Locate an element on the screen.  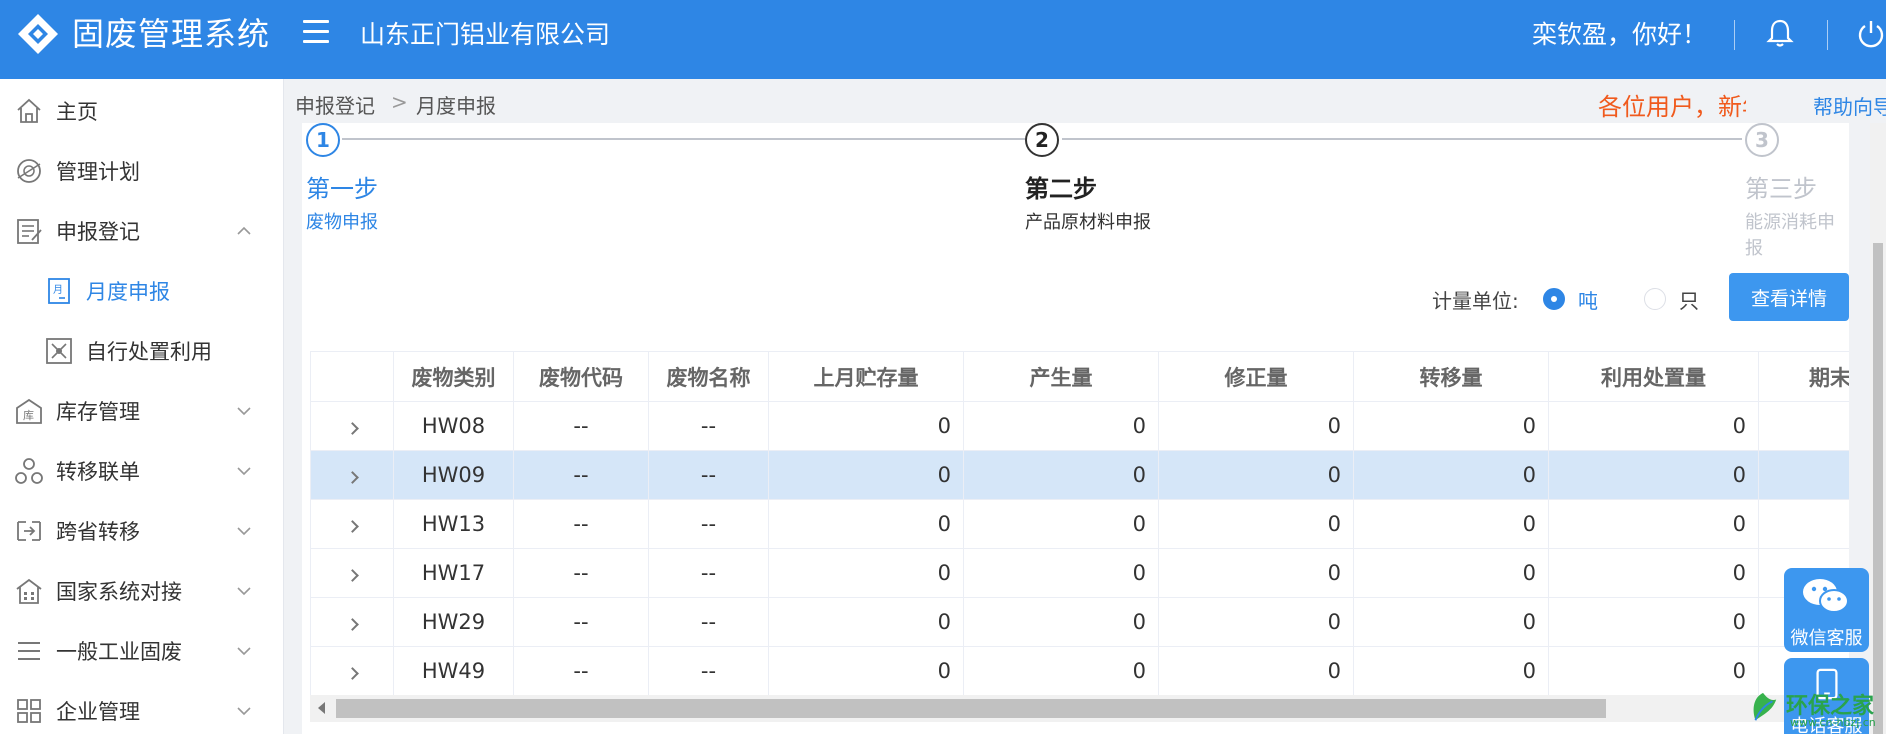
breadcrumb-monthly-report: 月度申报 is located at coordinates (456, 106).